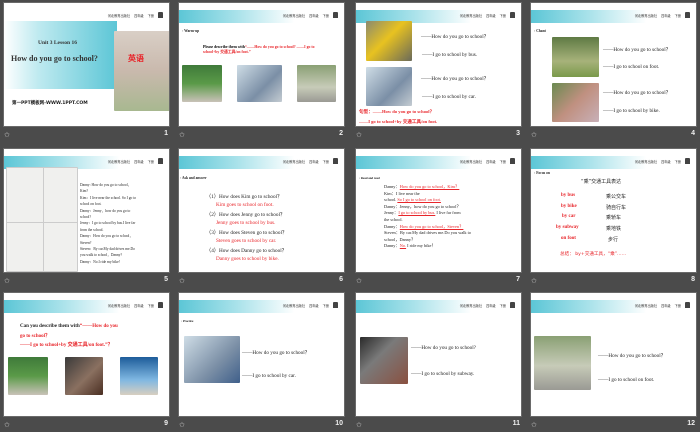  What do you see at coordinates (247, 259) in the screenshot?
I see `answer-4: Danny goes to school by bike.` at bounding box center [247, 259].